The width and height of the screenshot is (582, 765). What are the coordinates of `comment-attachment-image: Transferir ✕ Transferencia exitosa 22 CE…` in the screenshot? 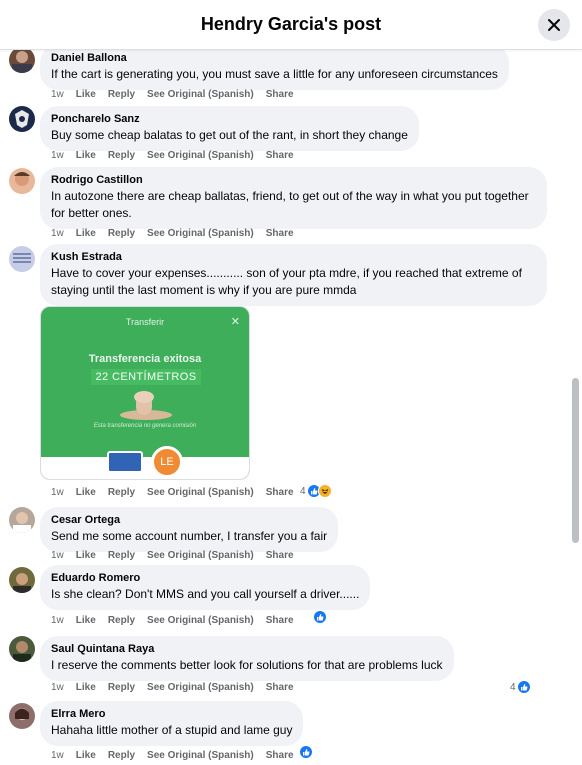 It's located at (145, 393).